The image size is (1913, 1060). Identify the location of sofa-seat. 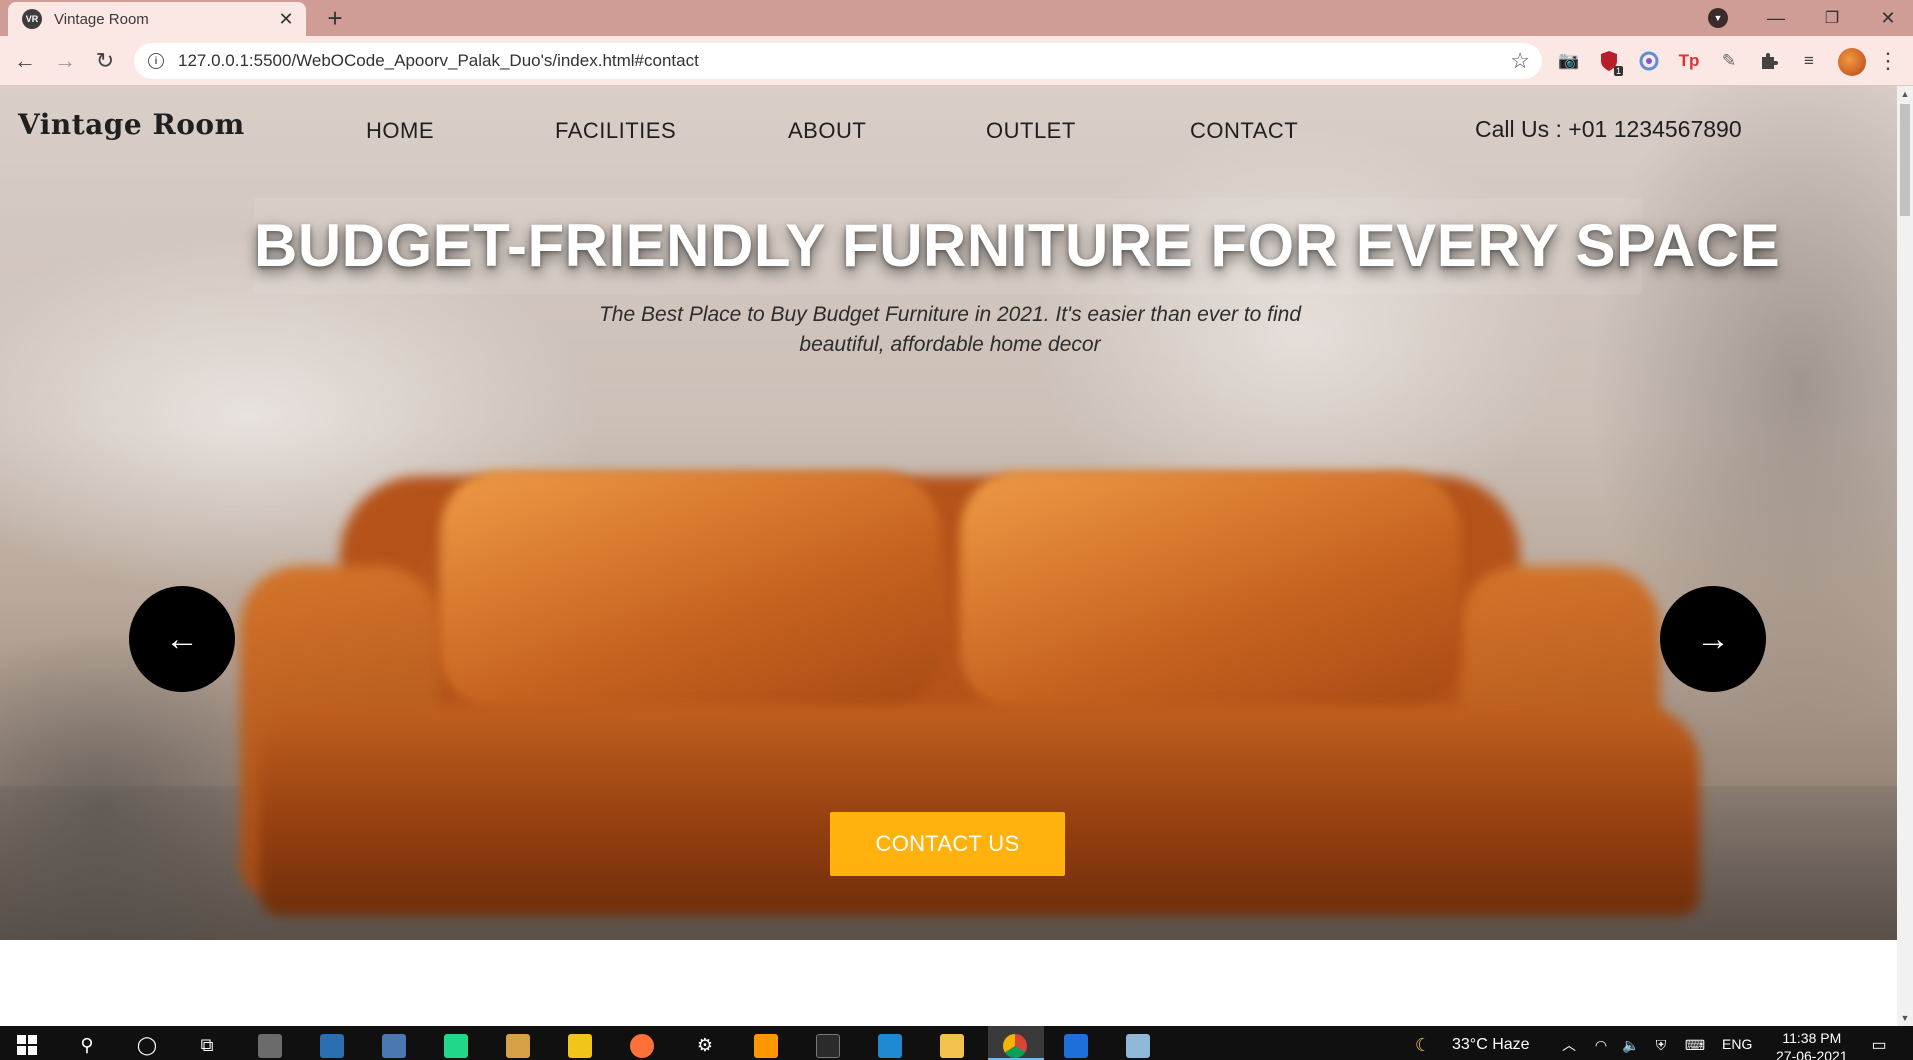
(980, 811).